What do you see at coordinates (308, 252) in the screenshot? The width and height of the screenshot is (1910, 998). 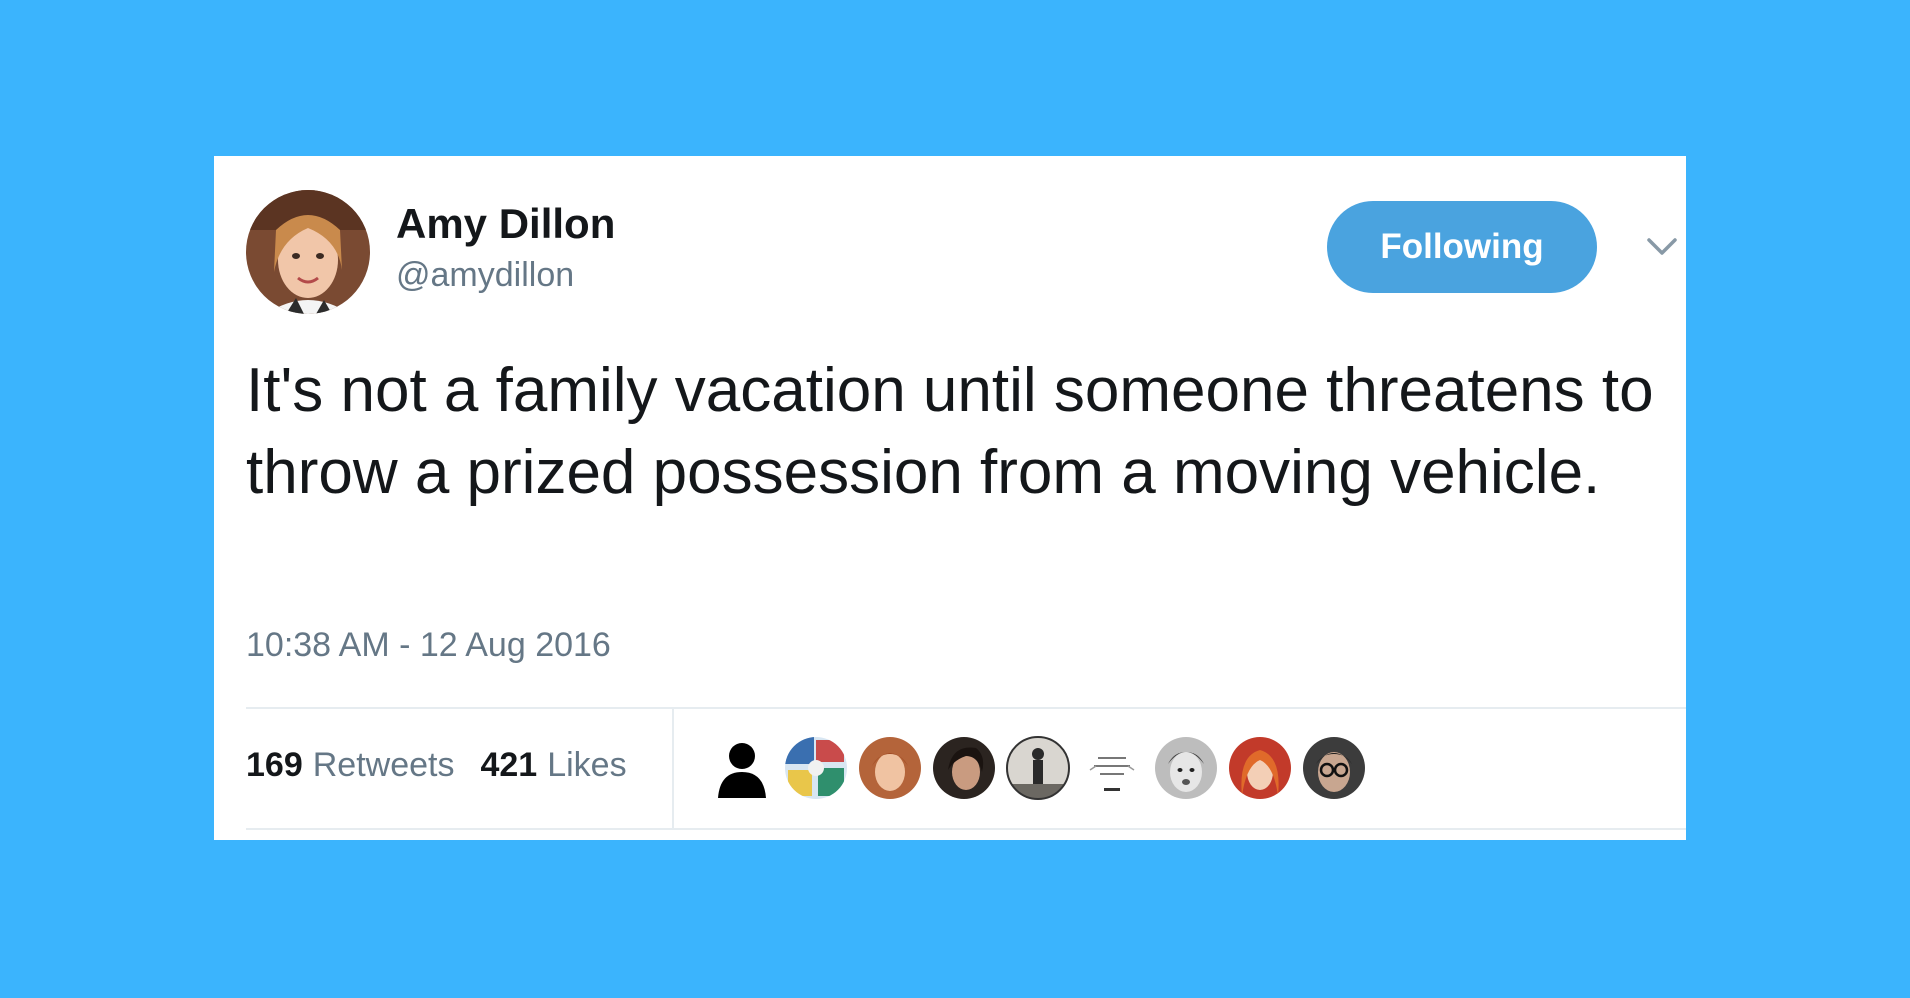 I see `author-avatar` at bounding box center [308, 252].